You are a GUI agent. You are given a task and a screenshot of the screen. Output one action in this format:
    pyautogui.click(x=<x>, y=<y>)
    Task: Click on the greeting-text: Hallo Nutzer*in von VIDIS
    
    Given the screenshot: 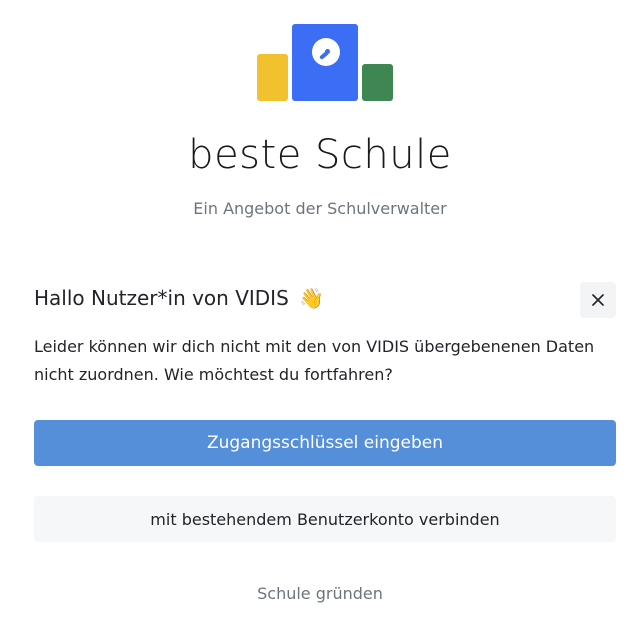 What is the action you would take?
    pyautogui.click(x=161, y=298)
    